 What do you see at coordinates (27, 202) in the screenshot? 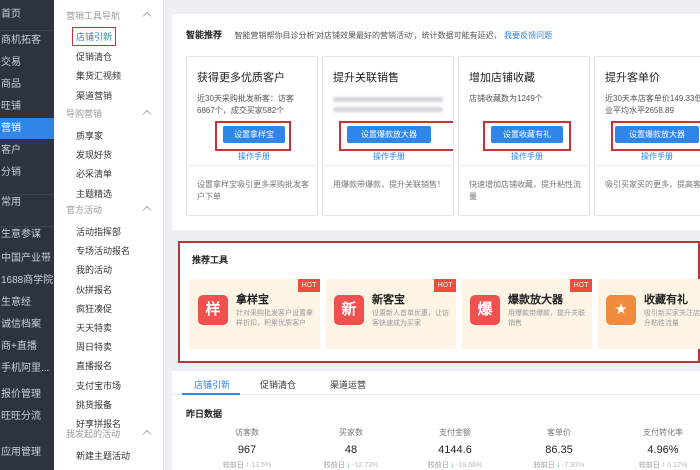
I see `primary-nav-item: 常用` at bounding box center [27, 202].